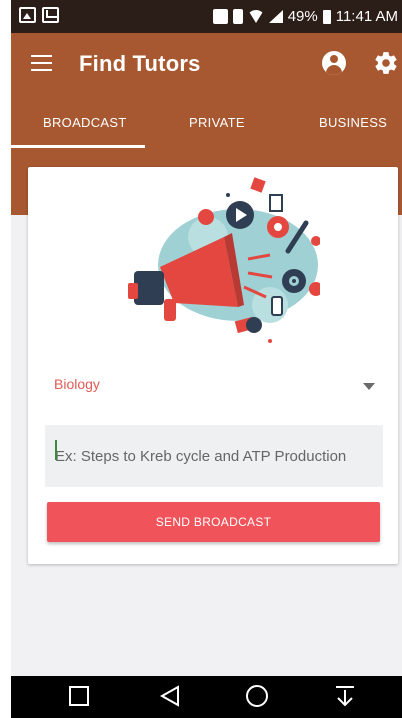 Image resolution: width=402 pixels, height=718 pixels. Describe the element at coordinates (237, 16) in the screenshot. I see `vibrate-icon` at that location.